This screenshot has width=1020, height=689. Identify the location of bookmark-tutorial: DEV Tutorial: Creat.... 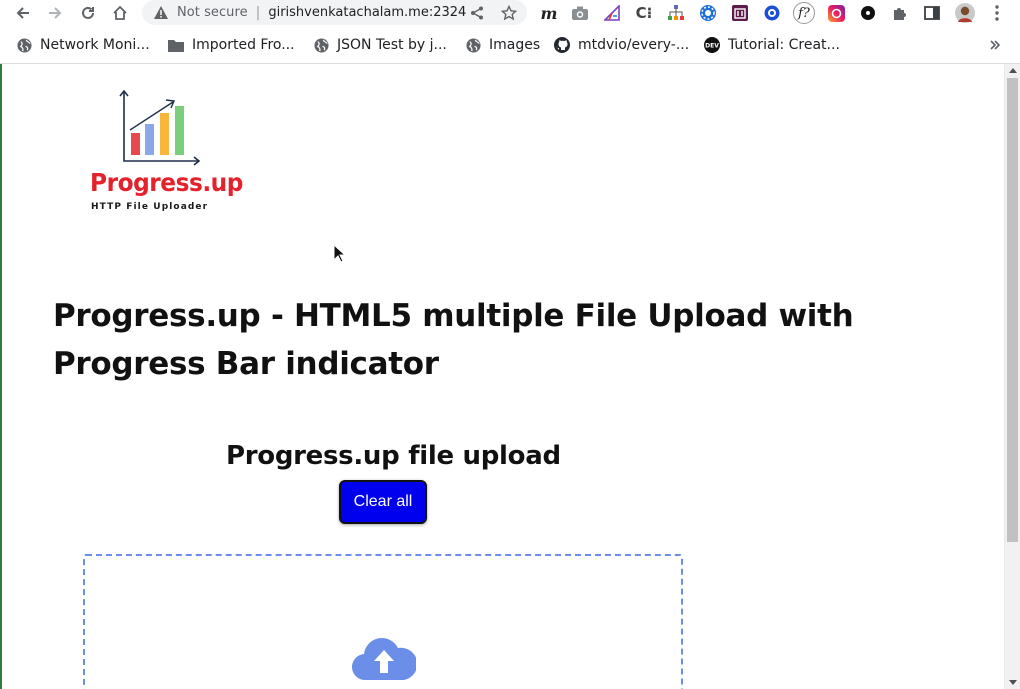
(772, 45).